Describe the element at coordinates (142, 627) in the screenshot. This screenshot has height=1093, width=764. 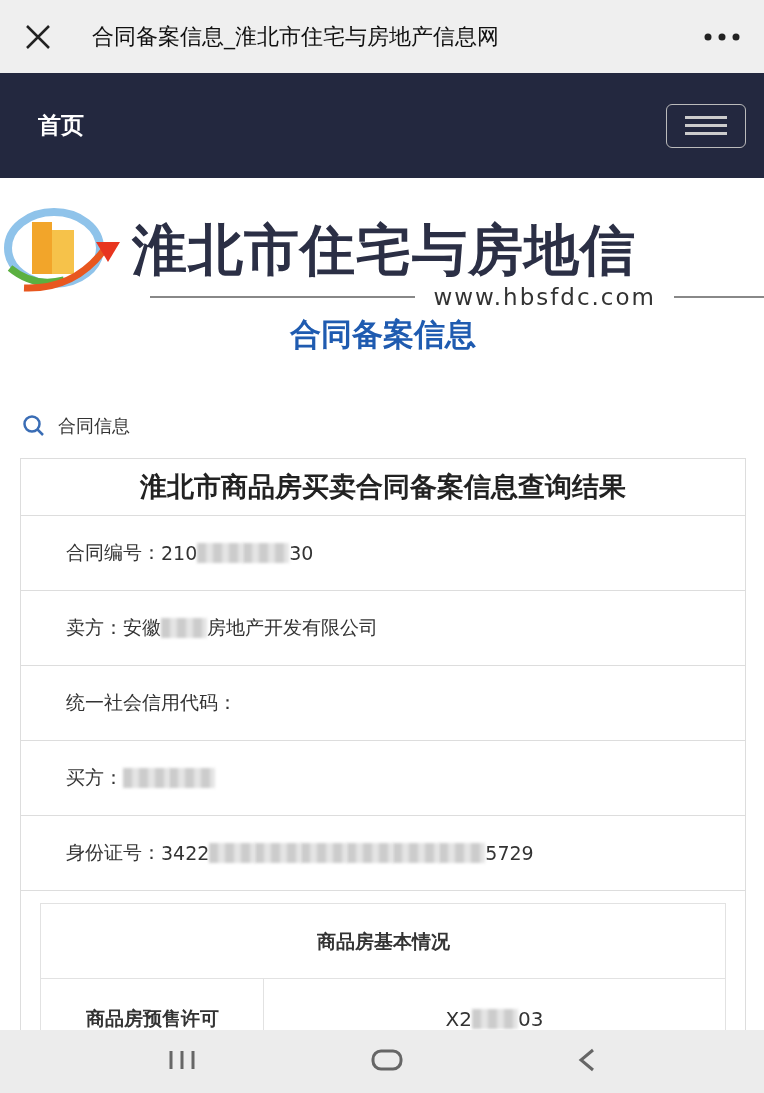
I see `field-value: 安徽` at that location.